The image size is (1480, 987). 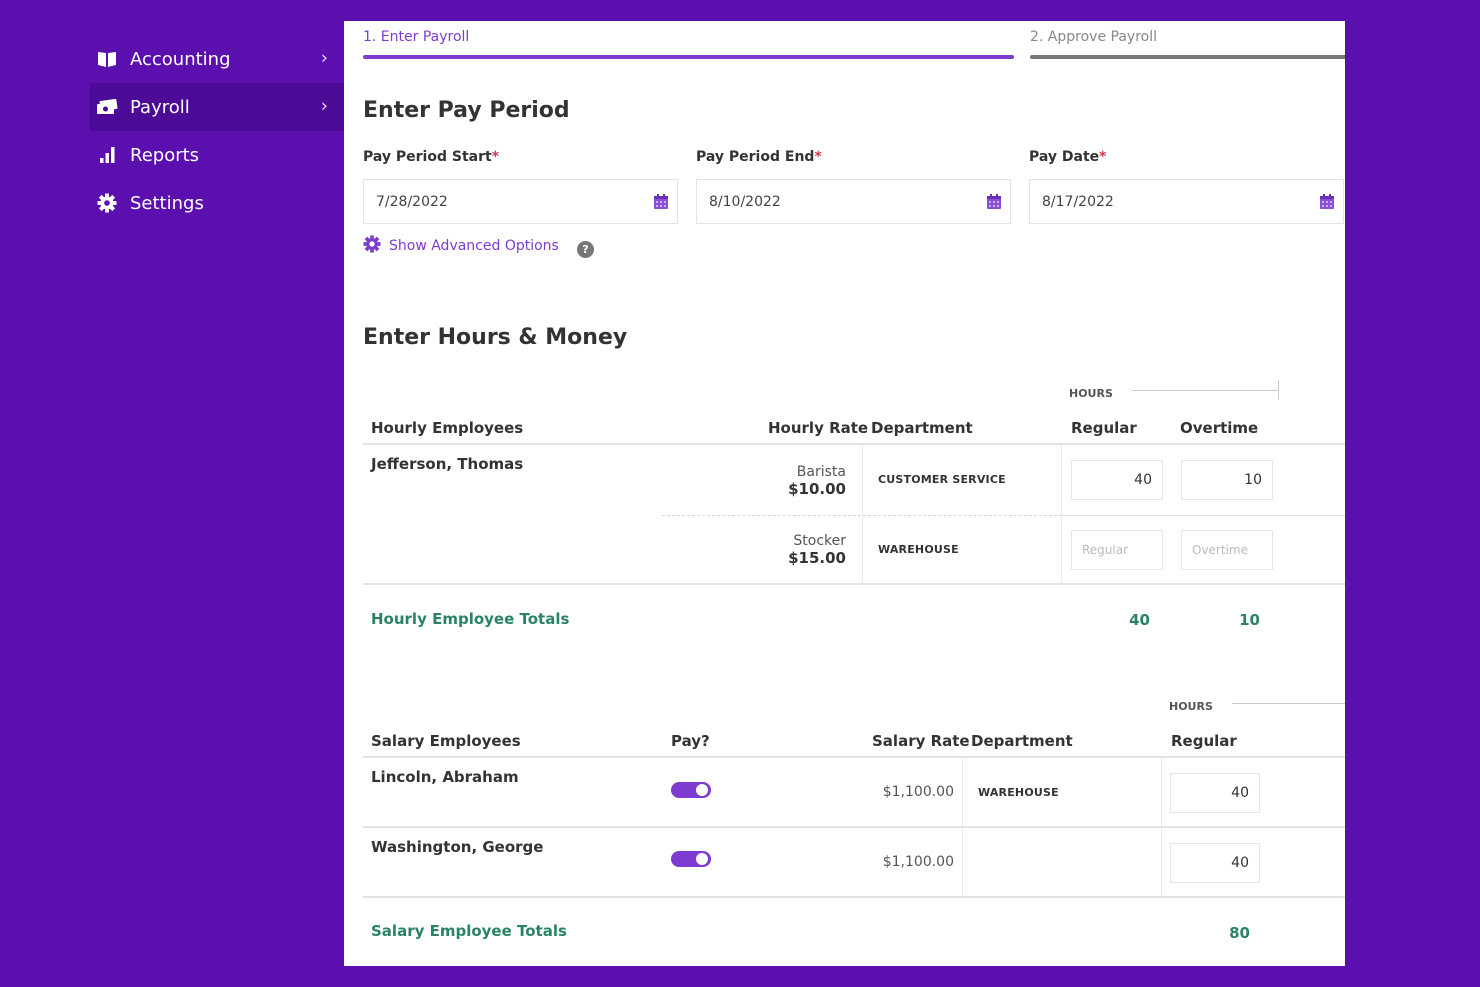 What do you see at coordinates (1239, 933) in the screenshot?
I see `salary-total-regular: 80` at bounding box center [1239, 933].